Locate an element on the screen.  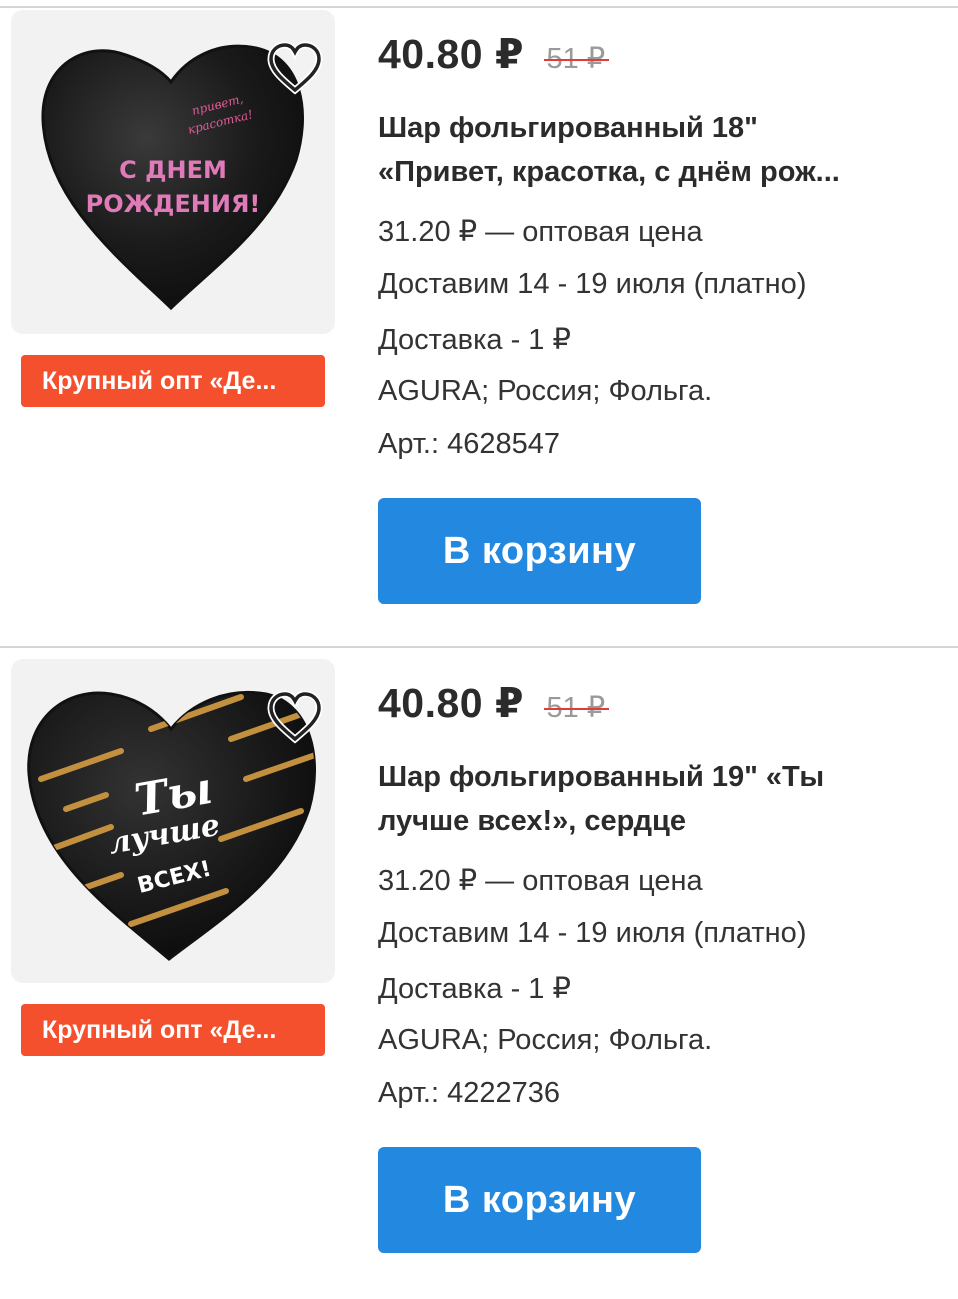
product-title-line: Шар фольгированный 18" is located at coordinates (648, 128).